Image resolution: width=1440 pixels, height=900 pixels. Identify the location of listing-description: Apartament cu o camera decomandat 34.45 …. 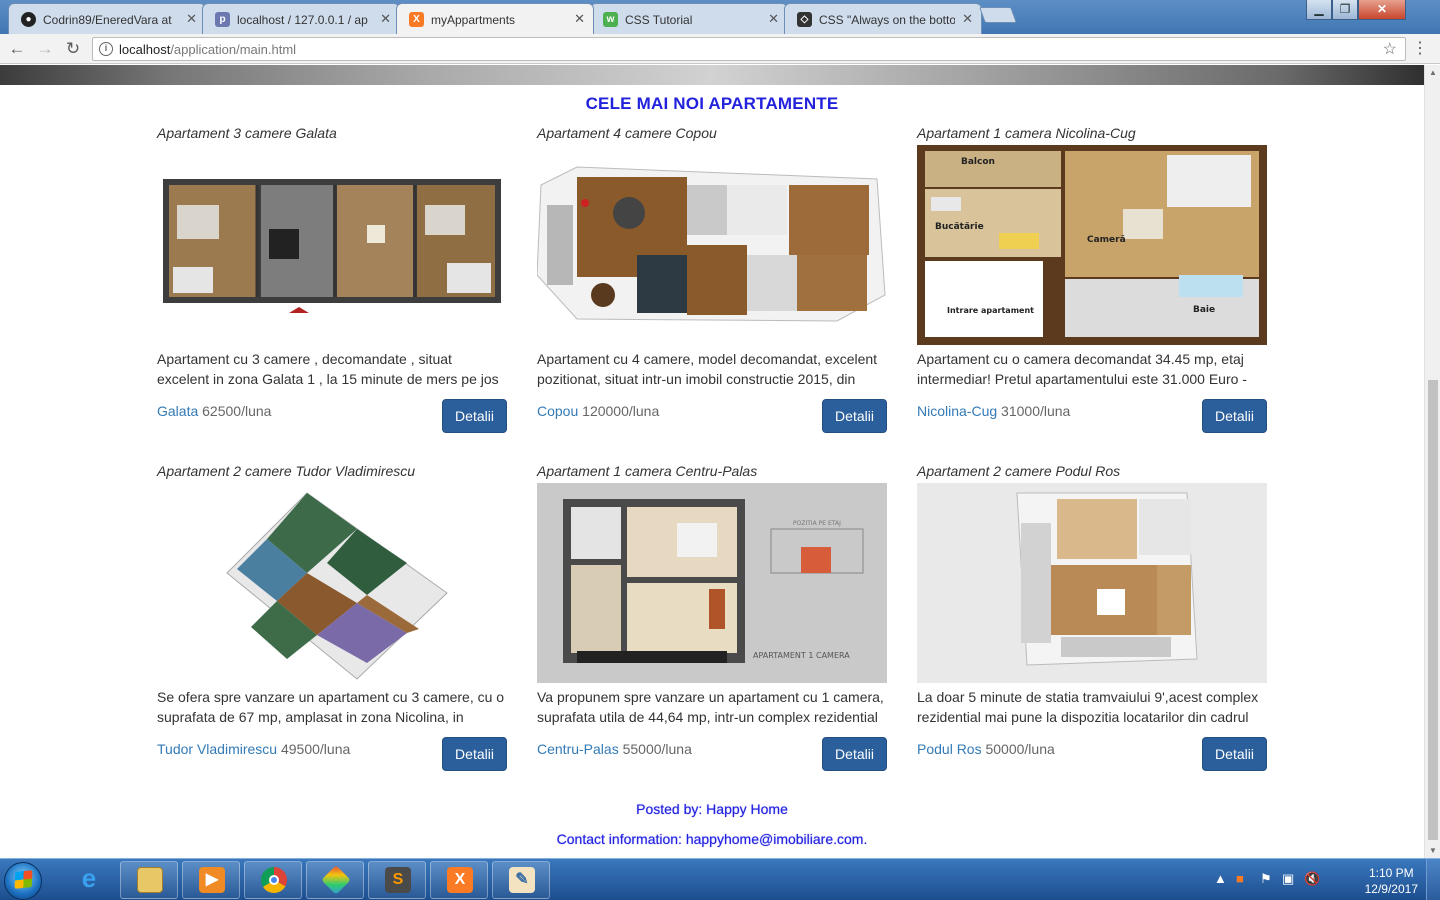
(1082, 369).